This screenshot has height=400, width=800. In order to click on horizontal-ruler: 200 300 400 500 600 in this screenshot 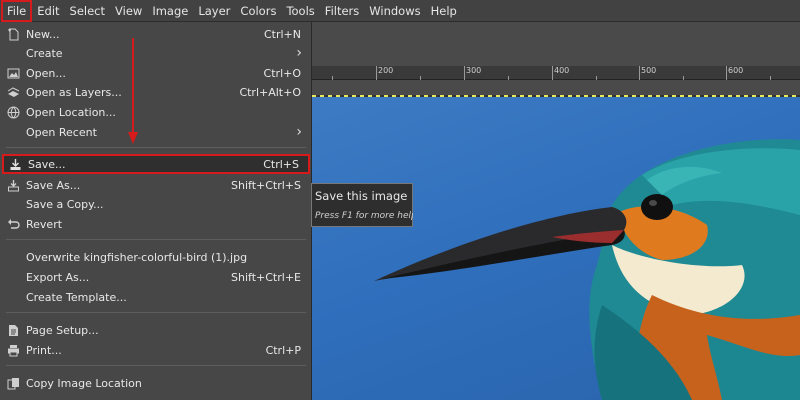, I will do `click(556, 73)`.